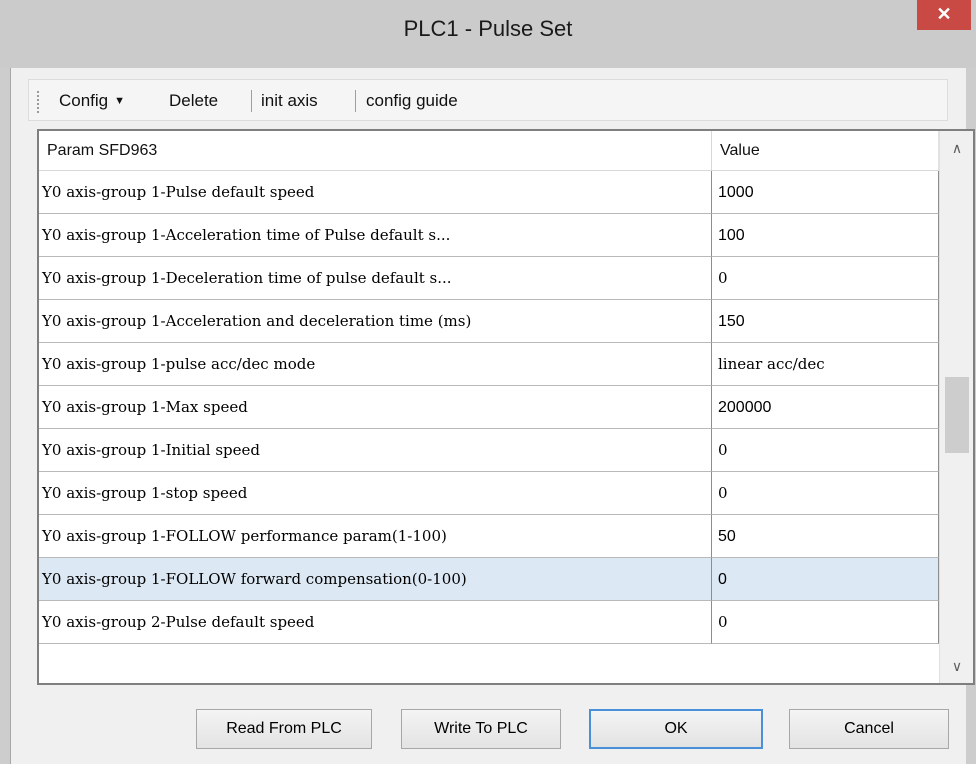 Image resolution: width=976 pixels, height=764 pixels. I want to click on value-cell: 50, so click(825, 536).